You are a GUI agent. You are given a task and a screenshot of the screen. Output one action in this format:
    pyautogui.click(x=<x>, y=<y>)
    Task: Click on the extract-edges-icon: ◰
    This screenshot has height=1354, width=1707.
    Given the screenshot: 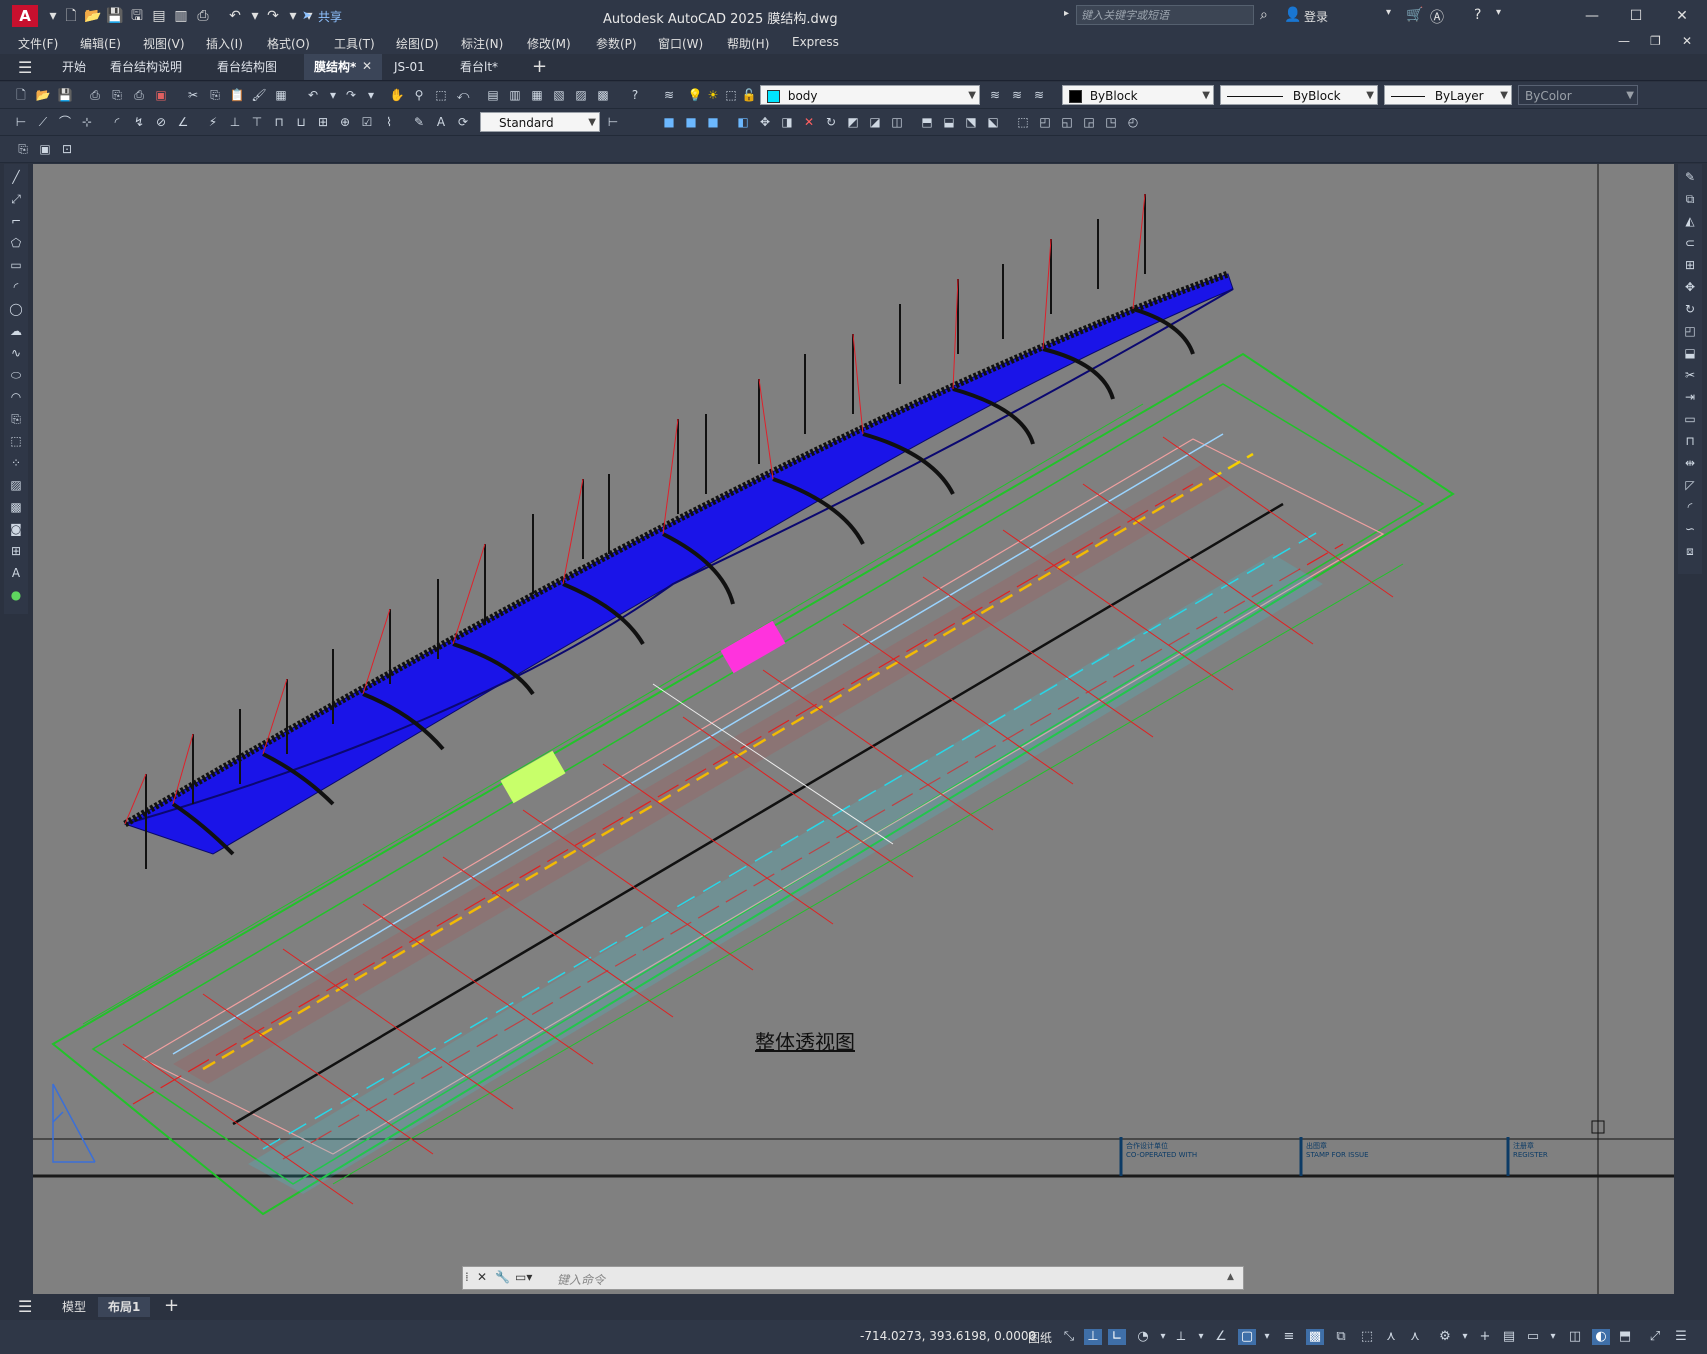 What is the action you would take?
    pyautogui.click(x=1045, y=122)
    